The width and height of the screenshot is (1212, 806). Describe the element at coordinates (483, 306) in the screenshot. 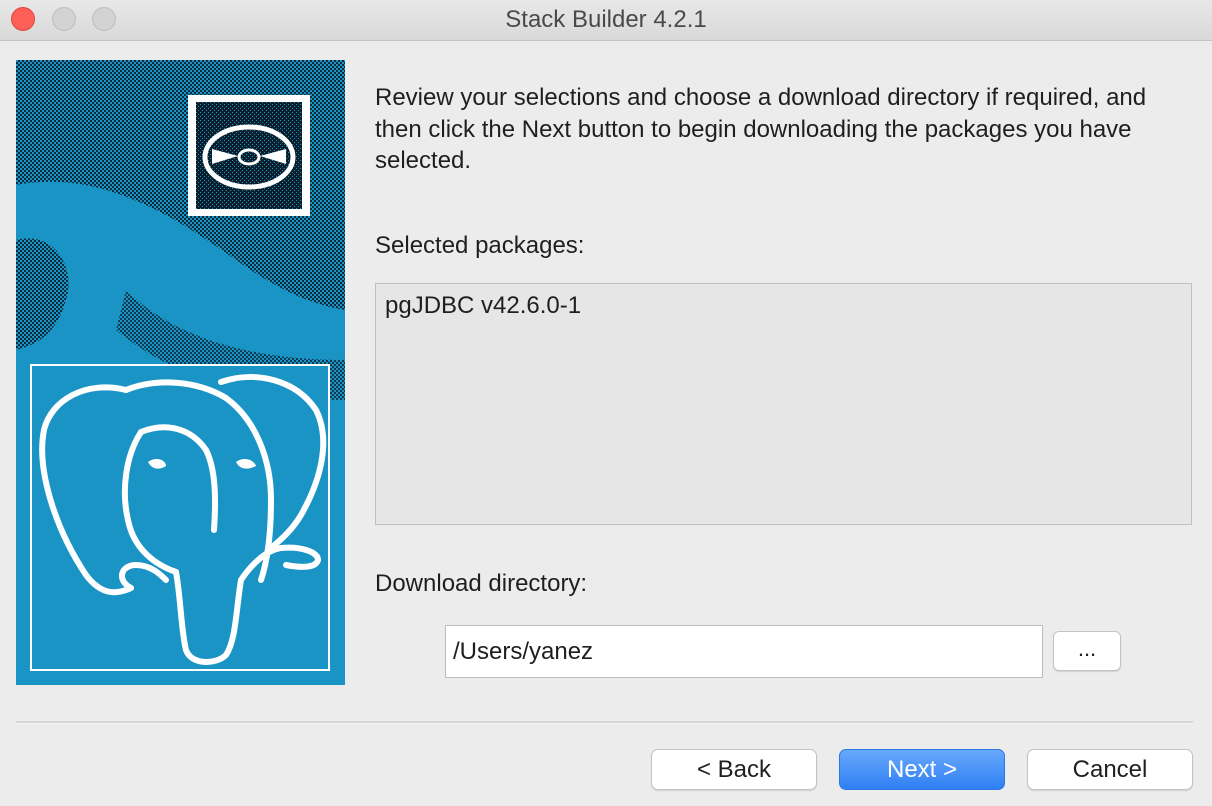

I see `list-item: pgJDBC v42.6.0-1` at that location.